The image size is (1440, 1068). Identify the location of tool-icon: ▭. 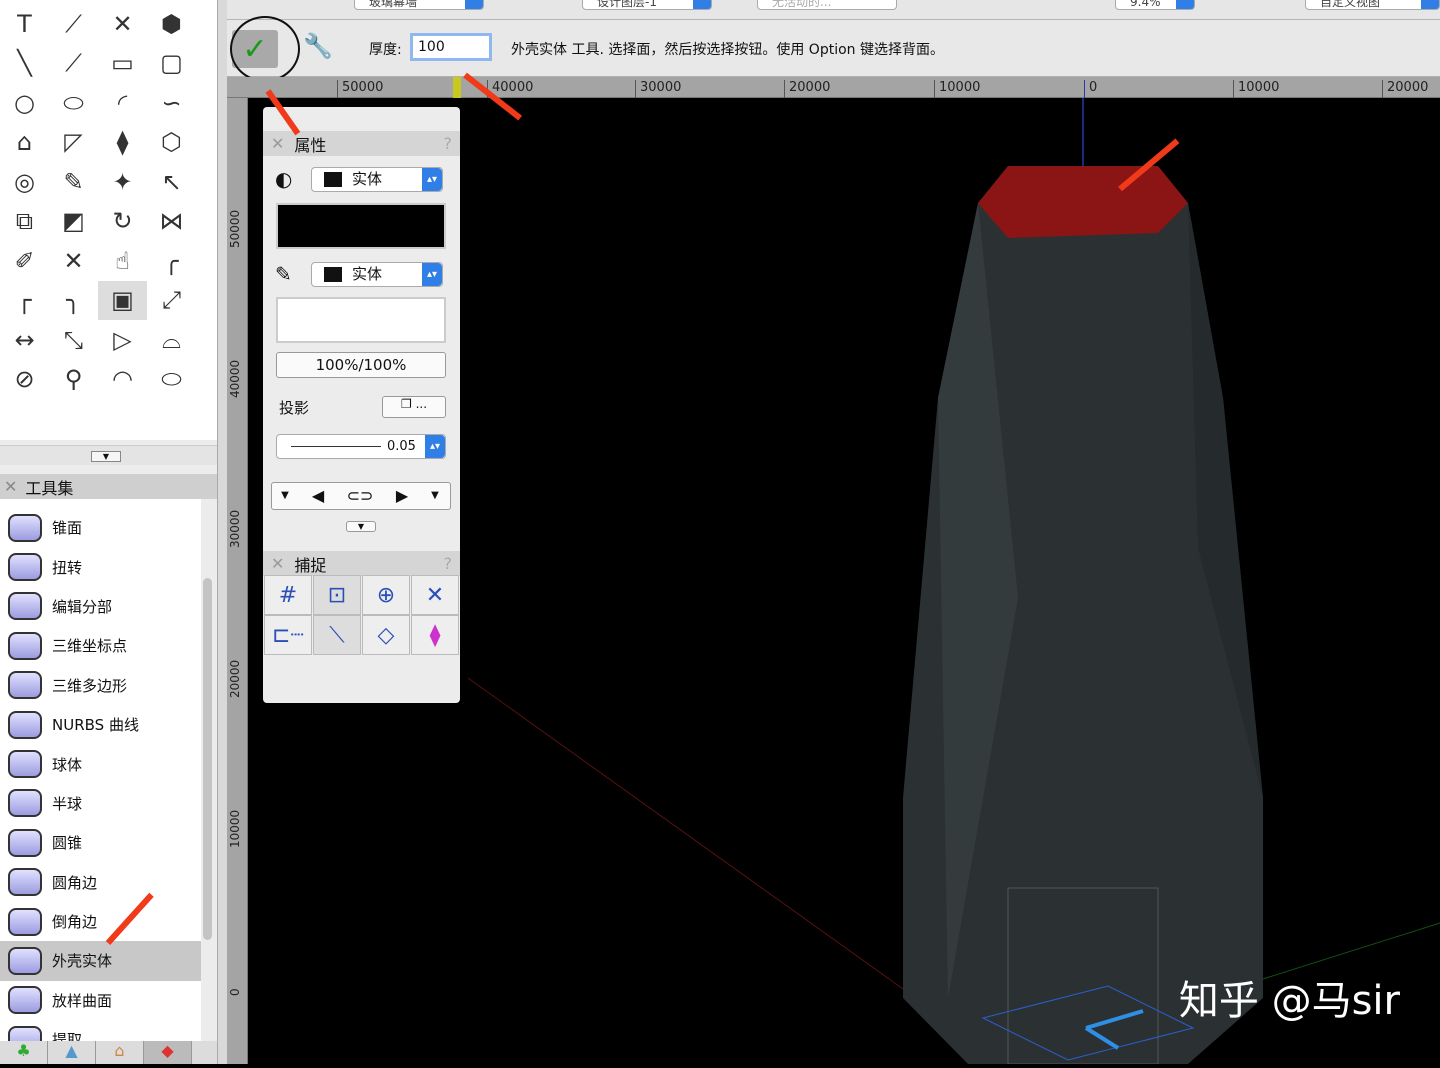
(122, 64).